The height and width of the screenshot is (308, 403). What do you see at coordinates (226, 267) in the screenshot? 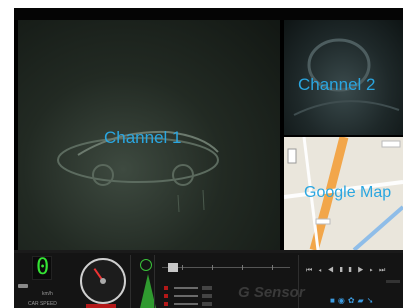
I see `timeline-slider` at bounding box center [226, 267].